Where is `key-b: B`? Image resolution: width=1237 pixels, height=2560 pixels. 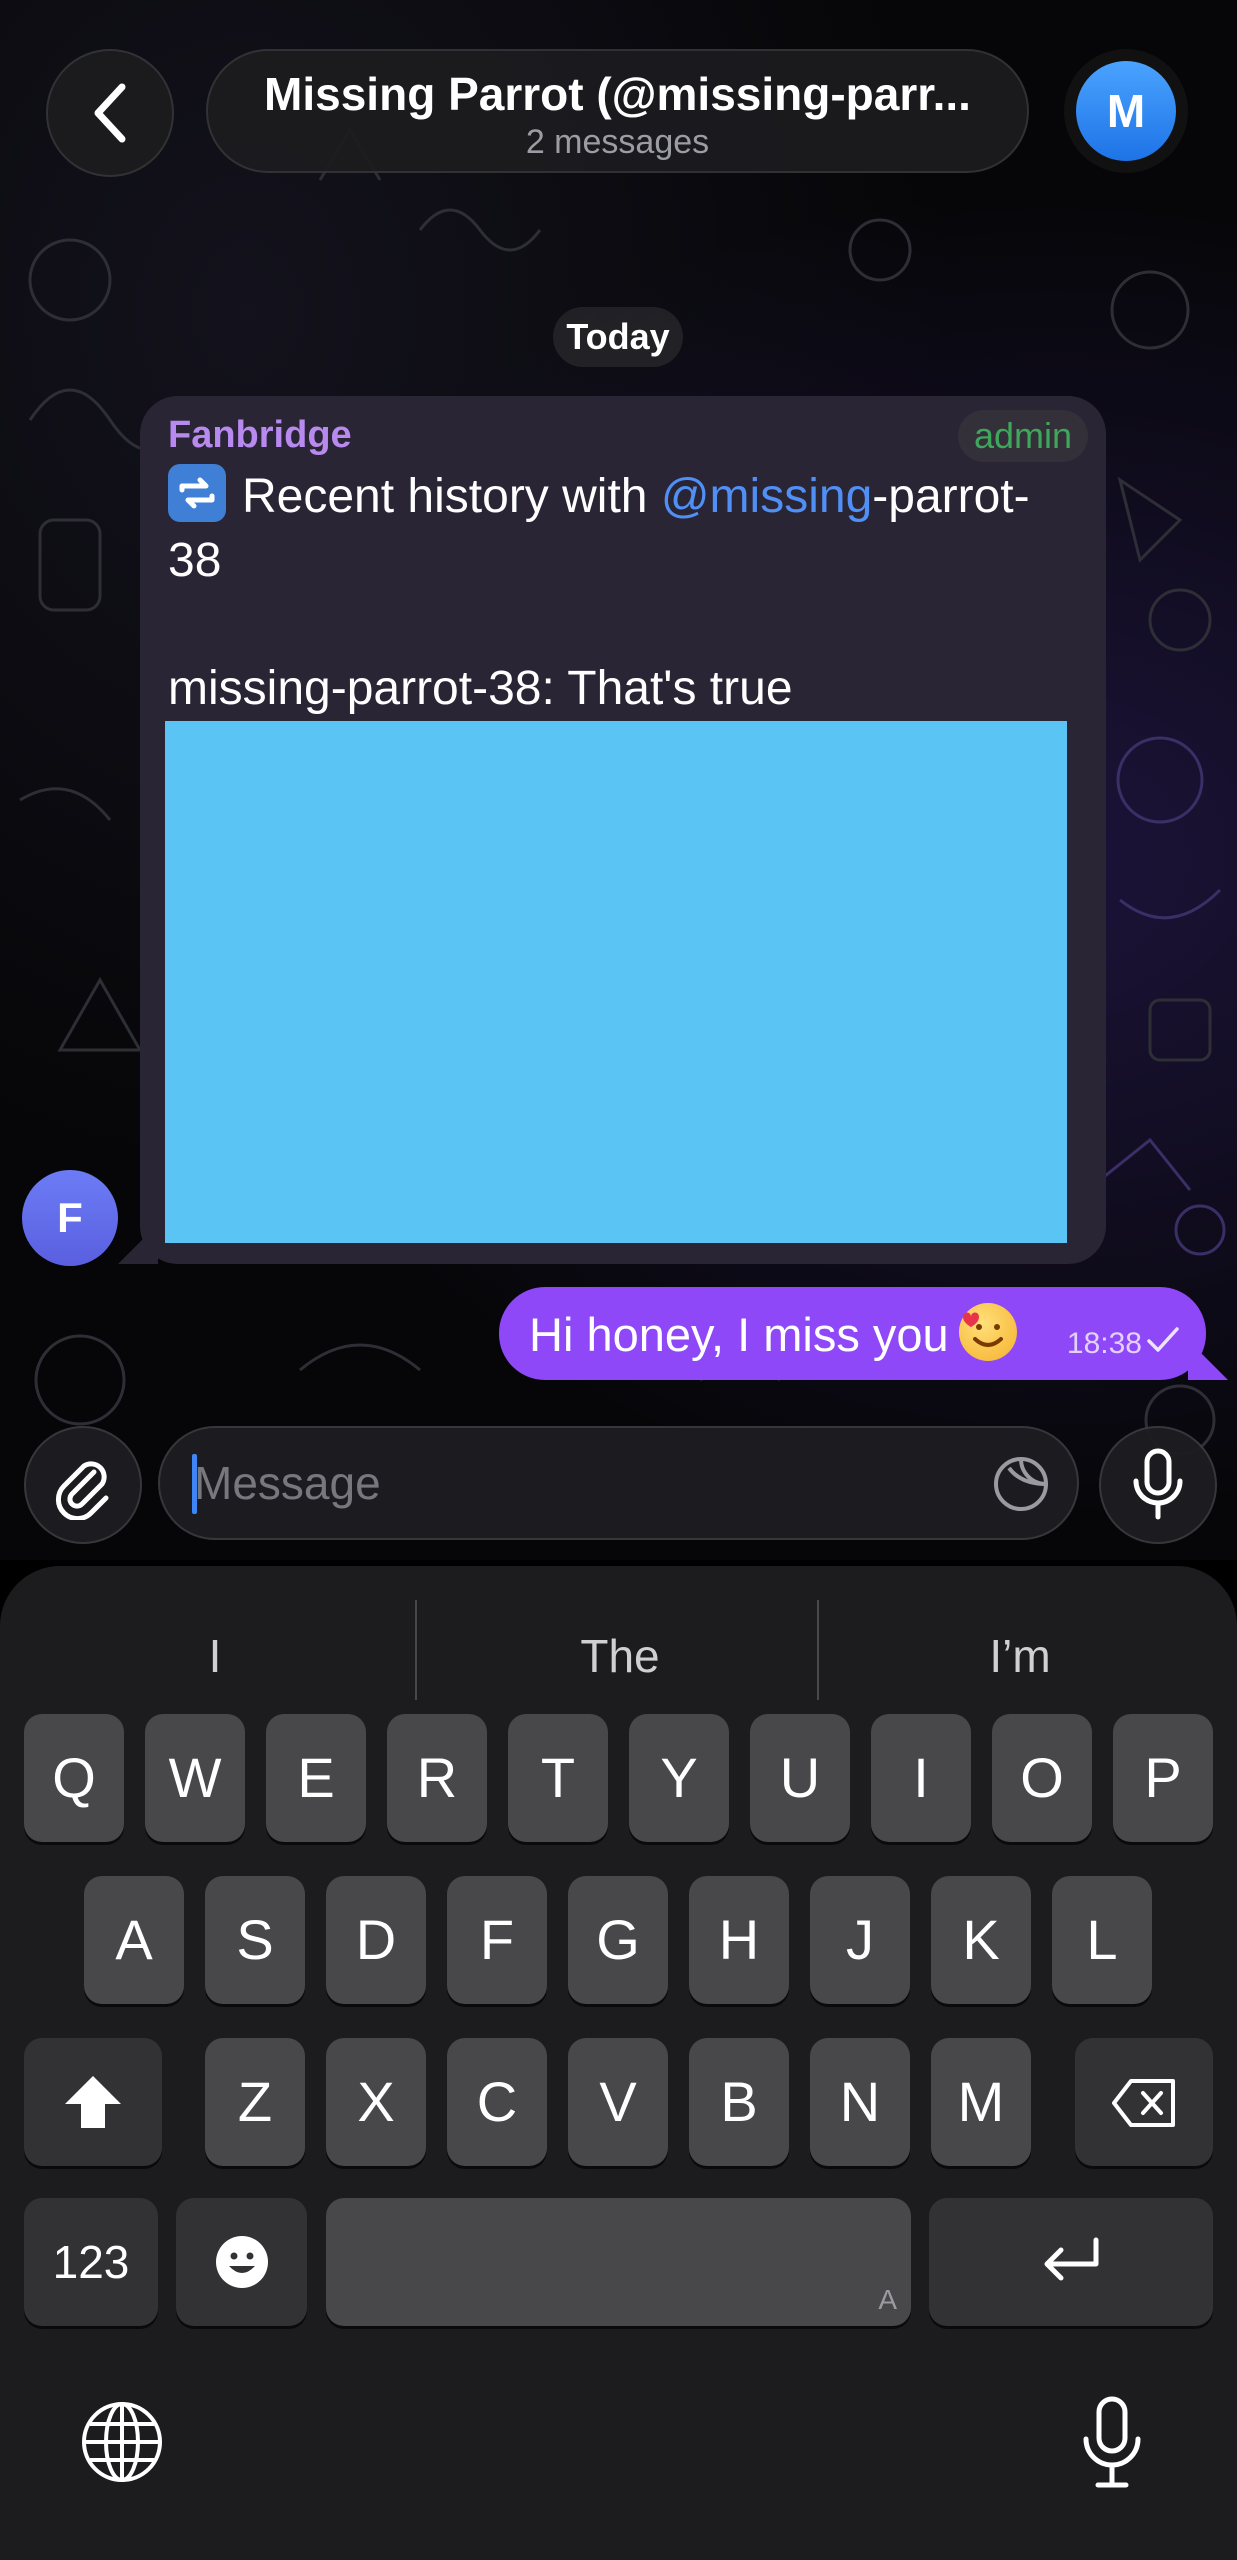
key-b: B is located at coordinates (739, 2102).